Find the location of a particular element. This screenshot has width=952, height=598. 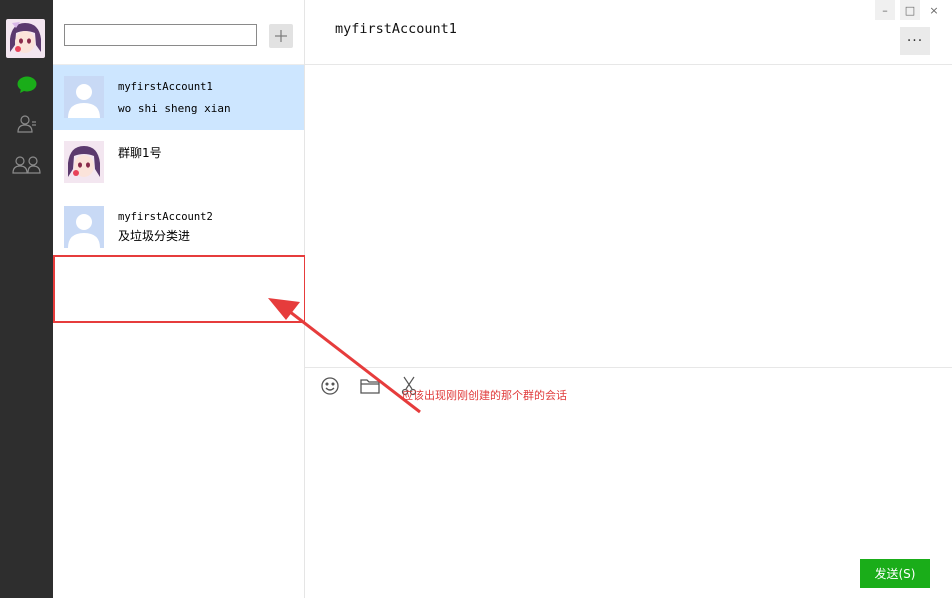

minimize-button: – is located at coordinates (885, 10).